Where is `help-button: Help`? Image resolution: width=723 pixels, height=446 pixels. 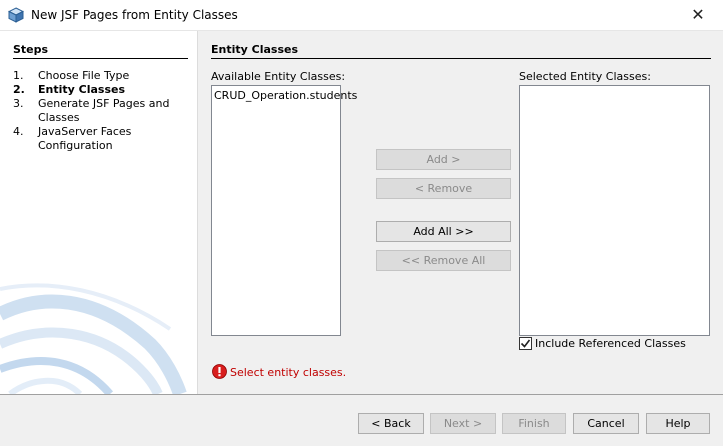
help-button: Help is located at coordinates (678, 423).